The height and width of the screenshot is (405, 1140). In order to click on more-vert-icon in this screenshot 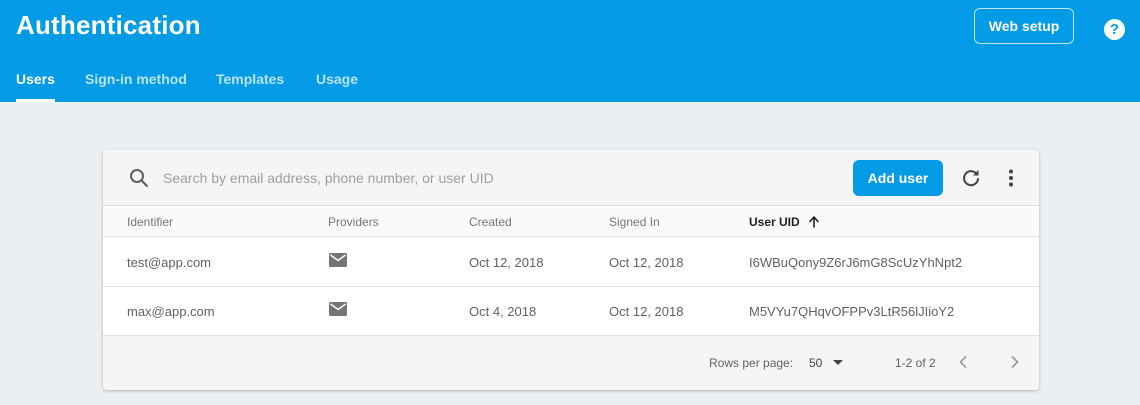, I will do `click(1011, 178)`.